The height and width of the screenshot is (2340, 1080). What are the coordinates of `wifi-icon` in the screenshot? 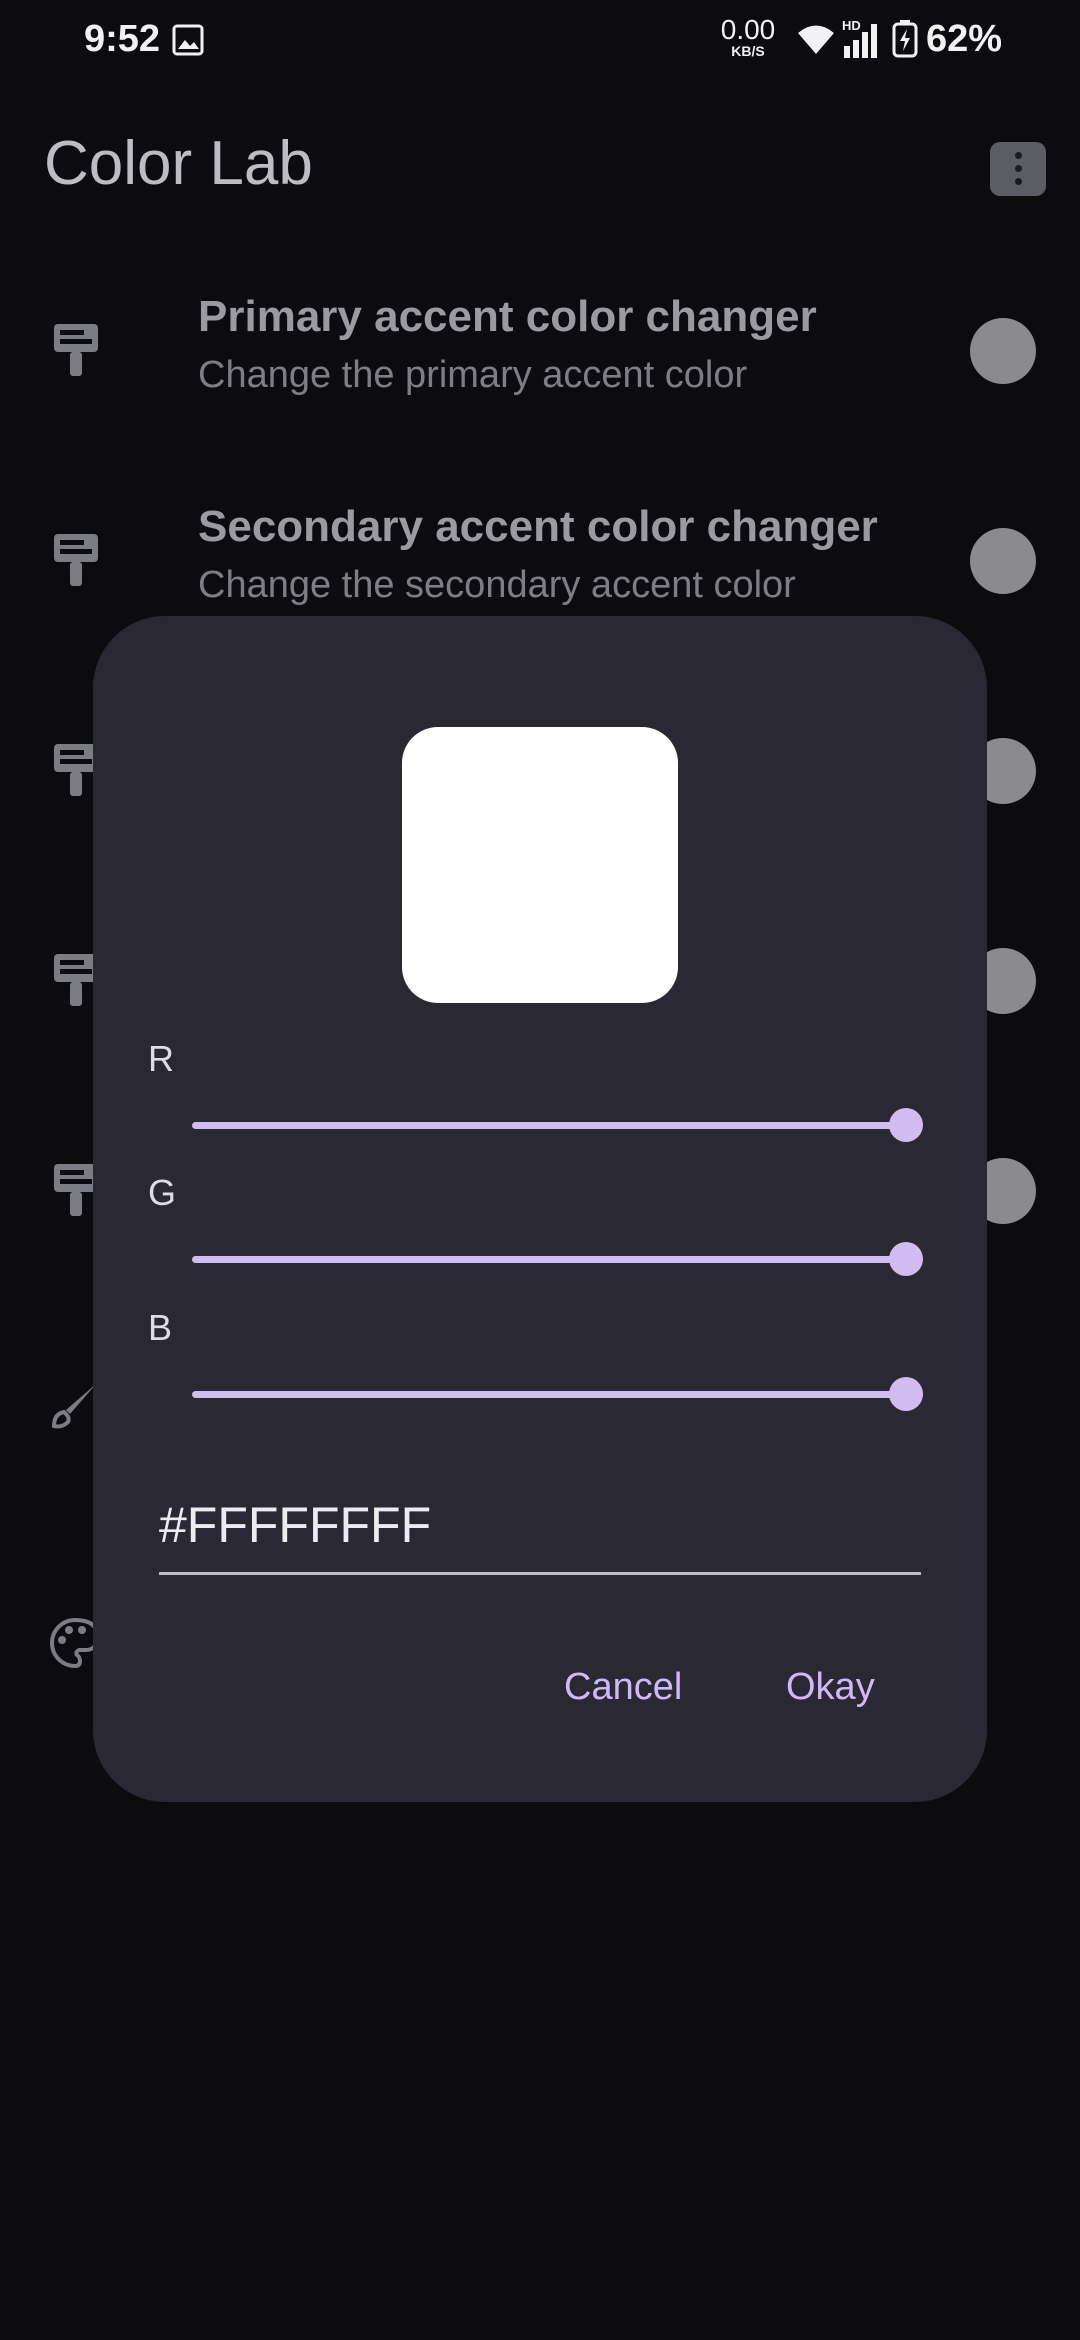 It's located at (816, 39).